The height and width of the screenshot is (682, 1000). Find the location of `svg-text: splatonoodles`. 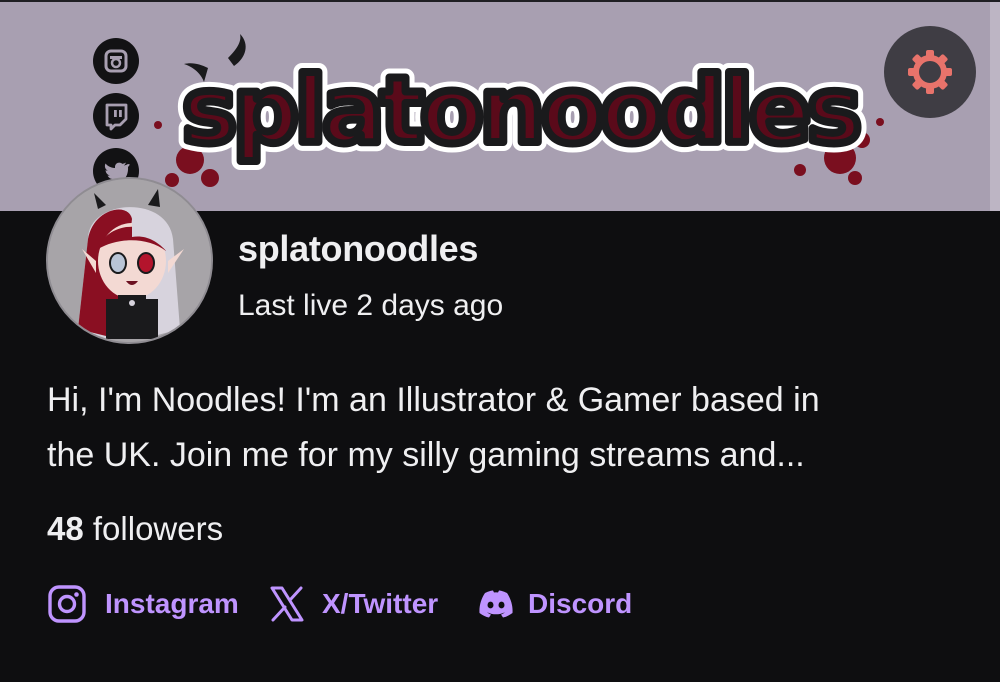

svg-text: splatonoodles is located at coordinates (520, 110).